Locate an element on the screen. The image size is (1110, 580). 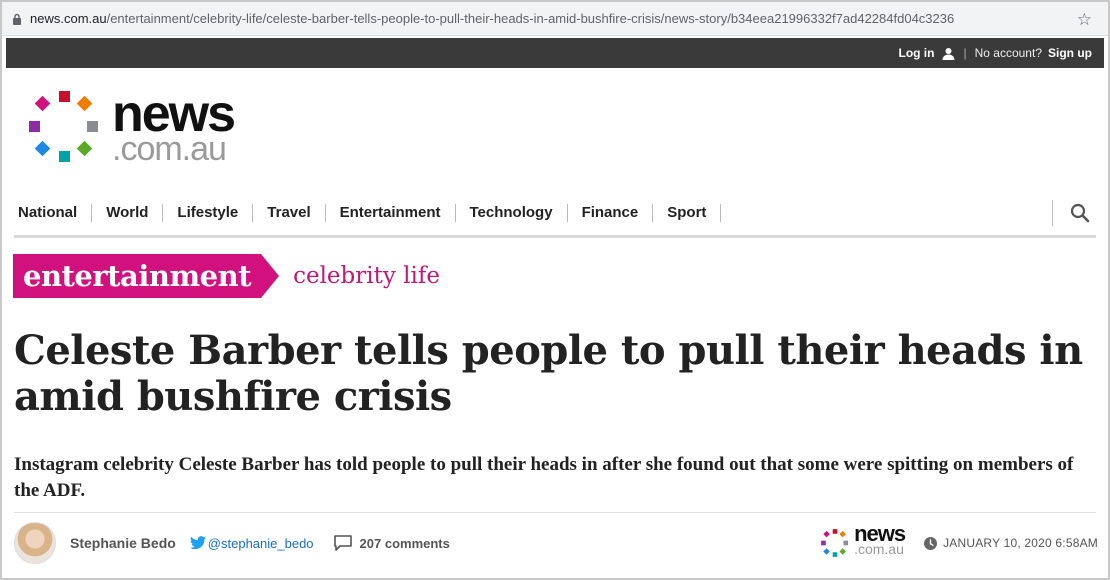
nav-item-national: National is located at coordinates (52, 213).